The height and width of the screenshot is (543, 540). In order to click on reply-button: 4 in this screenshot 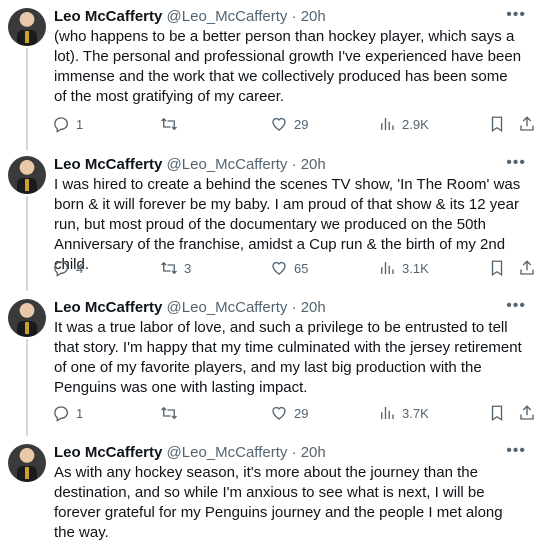, I will do `click(67, 268)`.